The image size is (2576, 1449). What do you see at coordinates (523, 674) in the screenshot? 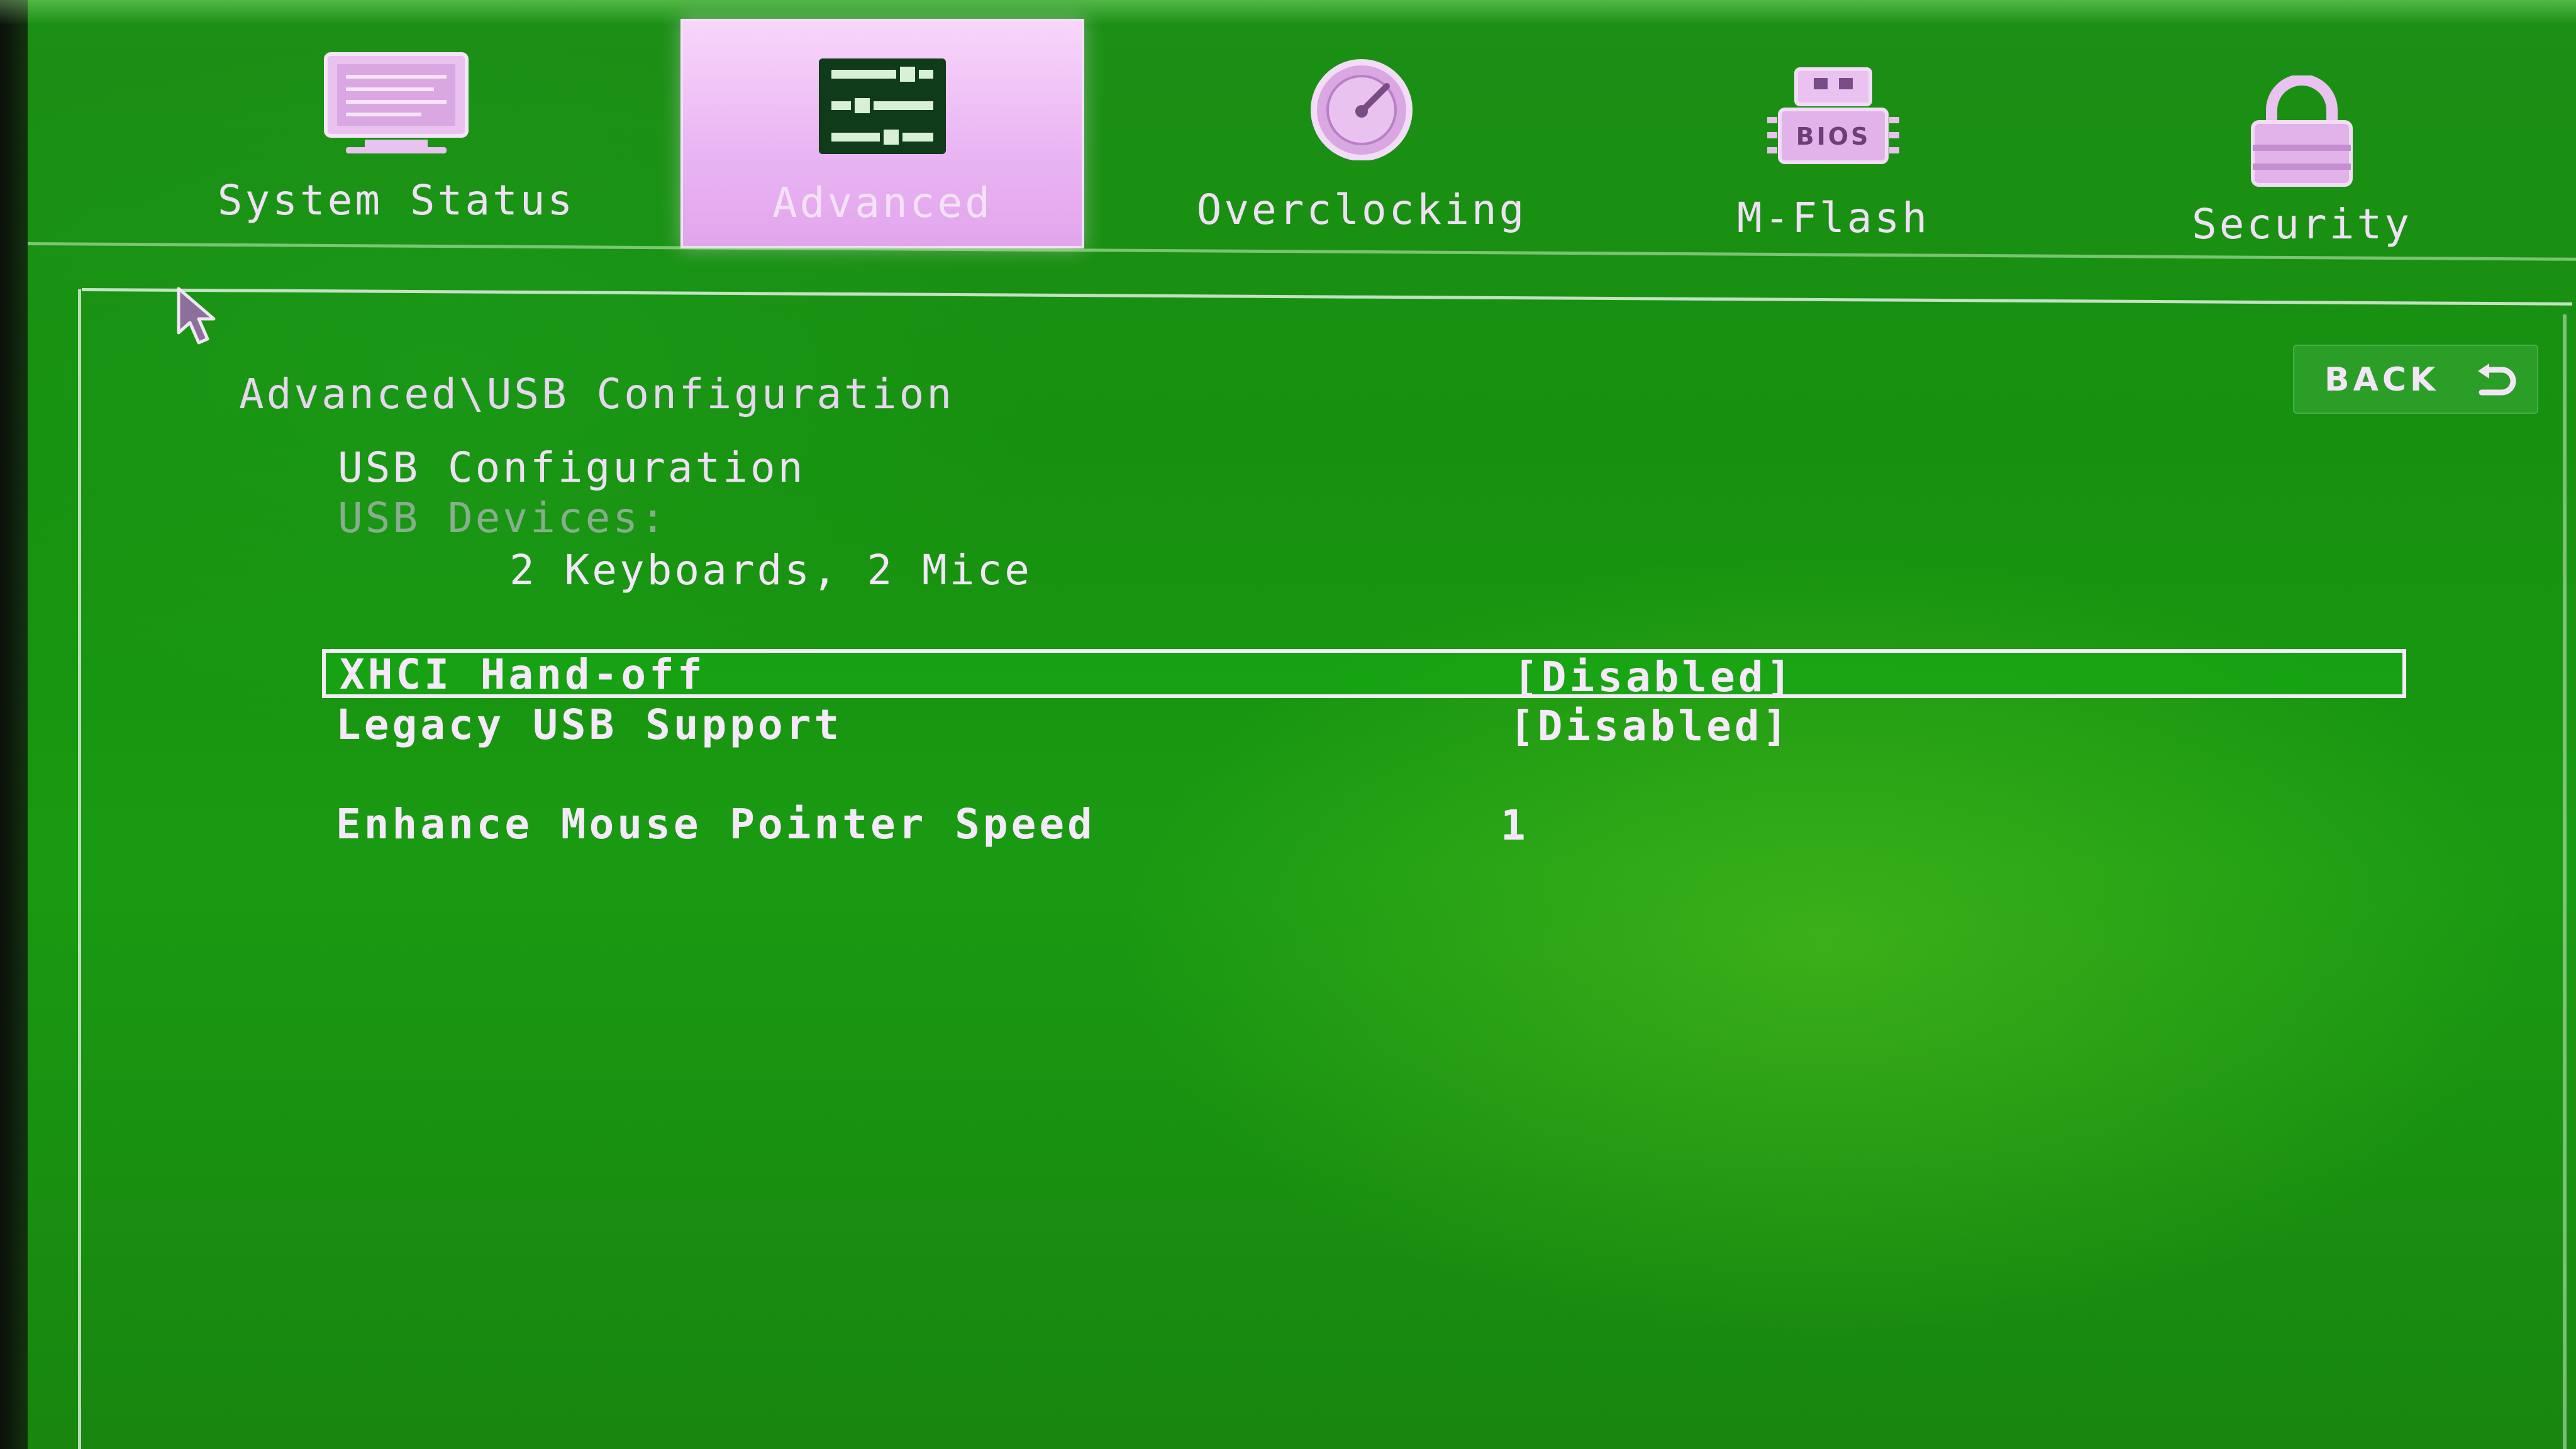
I see `setting-name: XHCI Hand-off` at bounding box center [523, 674].